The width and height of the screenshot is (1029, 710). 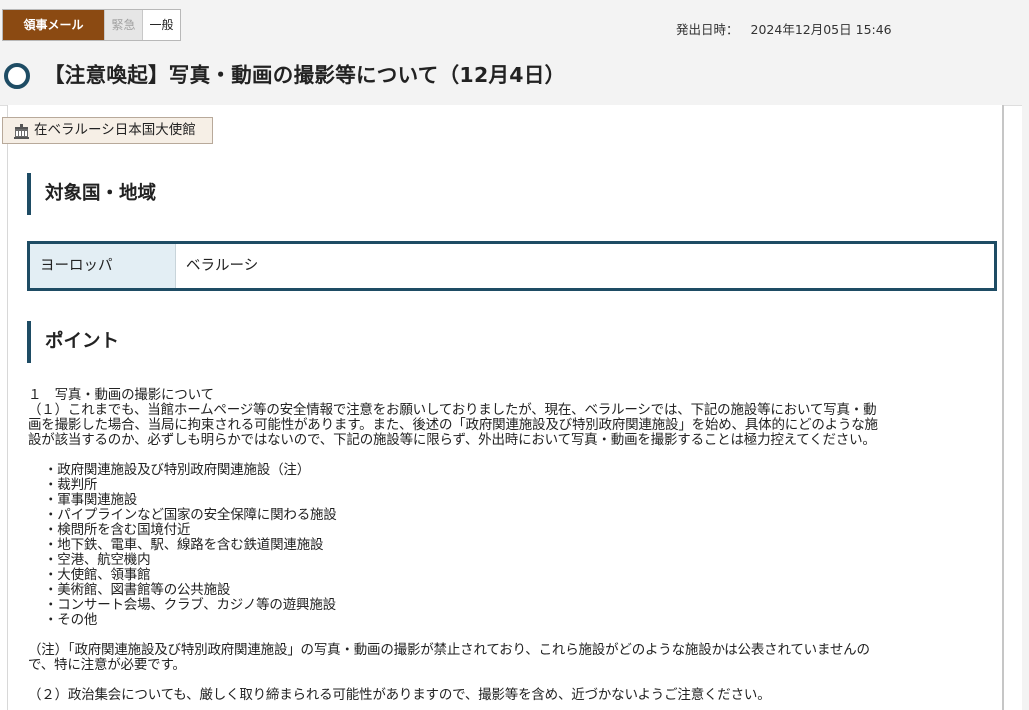 I want to click on facility-item: ・検問所を含む国境付近, so click(x=117, y=530).